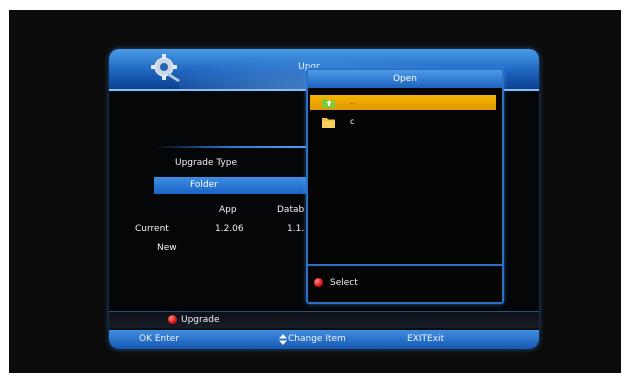 The width and height of the screenshot is (629, 382). What do you see at coordinates (328, 123) in the screenshot?
I see `folder-icon` at bounding box center [328, 123].